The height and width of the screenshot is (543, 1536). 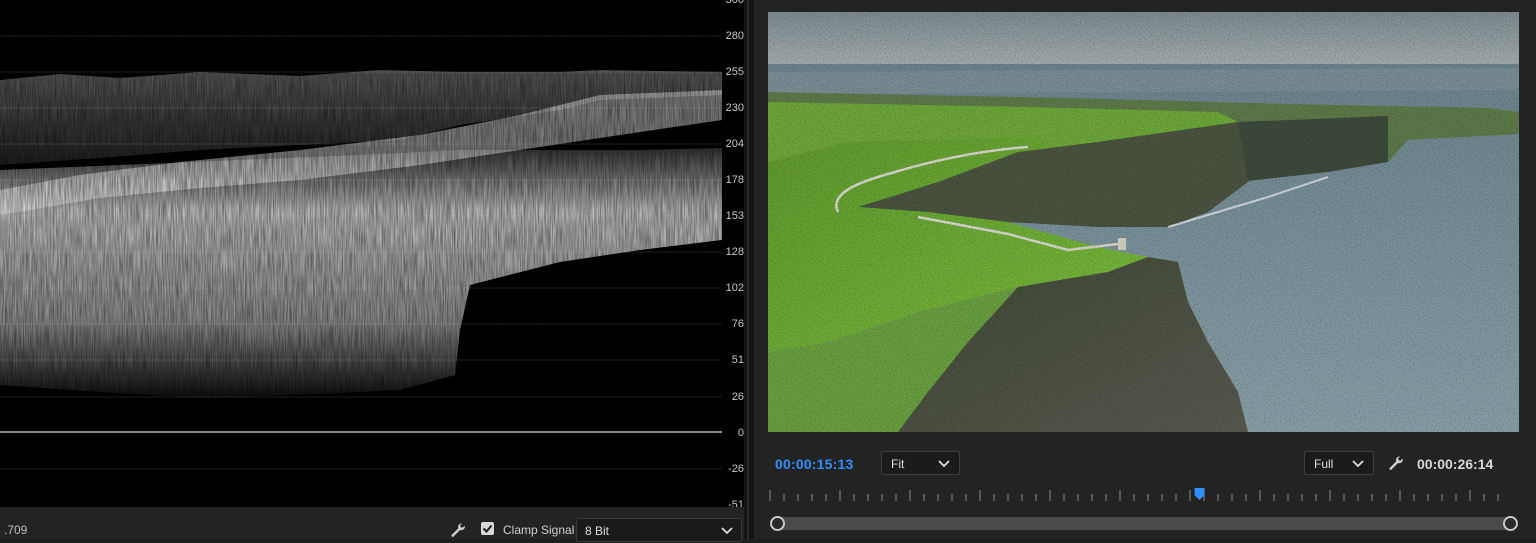 What do you see at coordinates (814, 464) in the screenshot?
I see `current-timecode: 00:00:15:13` at bounding box center [814, 464].